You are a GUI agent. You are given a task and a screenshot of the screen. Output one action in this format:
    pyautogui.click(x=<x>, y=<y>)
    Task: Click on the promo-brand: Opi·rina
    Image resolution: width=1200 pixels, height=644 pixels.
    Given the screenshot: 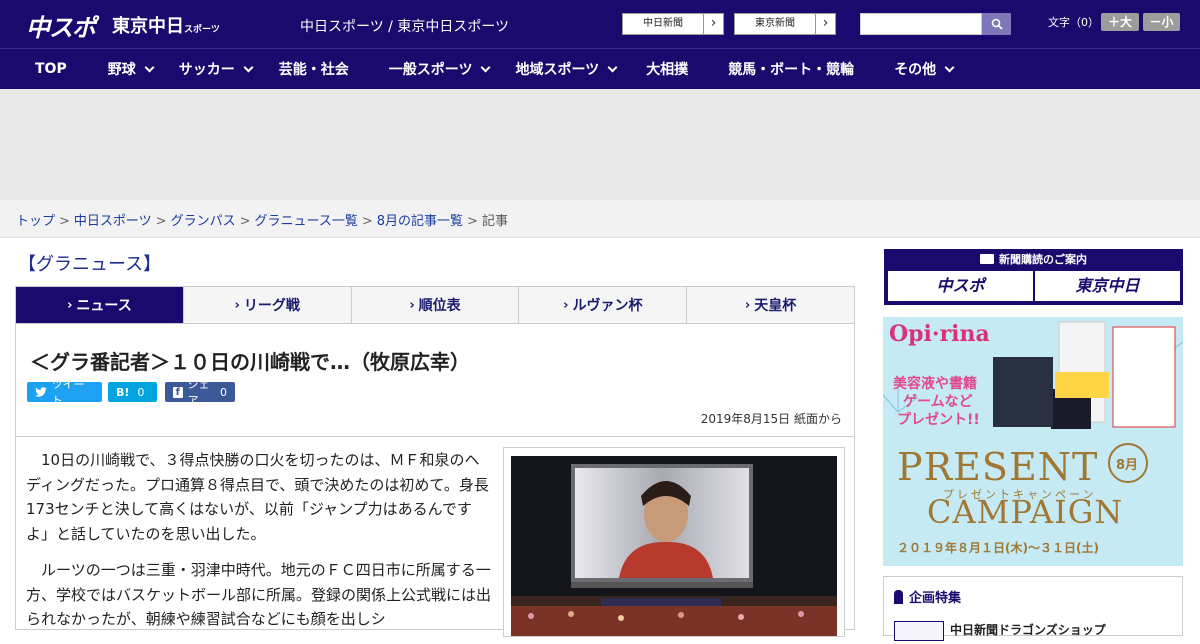 What is the action you would take?
    pyautogui.click(x=939, y=334)
    